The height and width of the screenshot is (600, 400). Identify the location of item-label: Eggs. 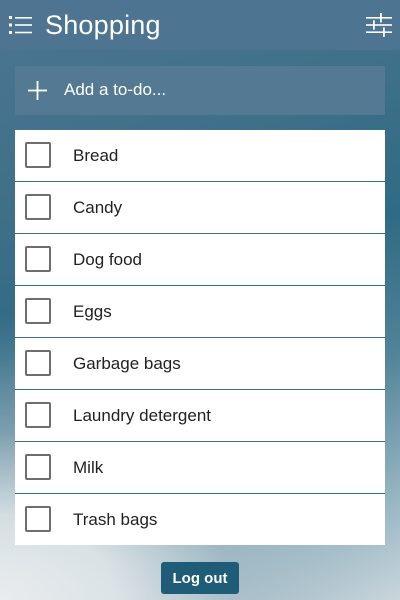
(92, 311).